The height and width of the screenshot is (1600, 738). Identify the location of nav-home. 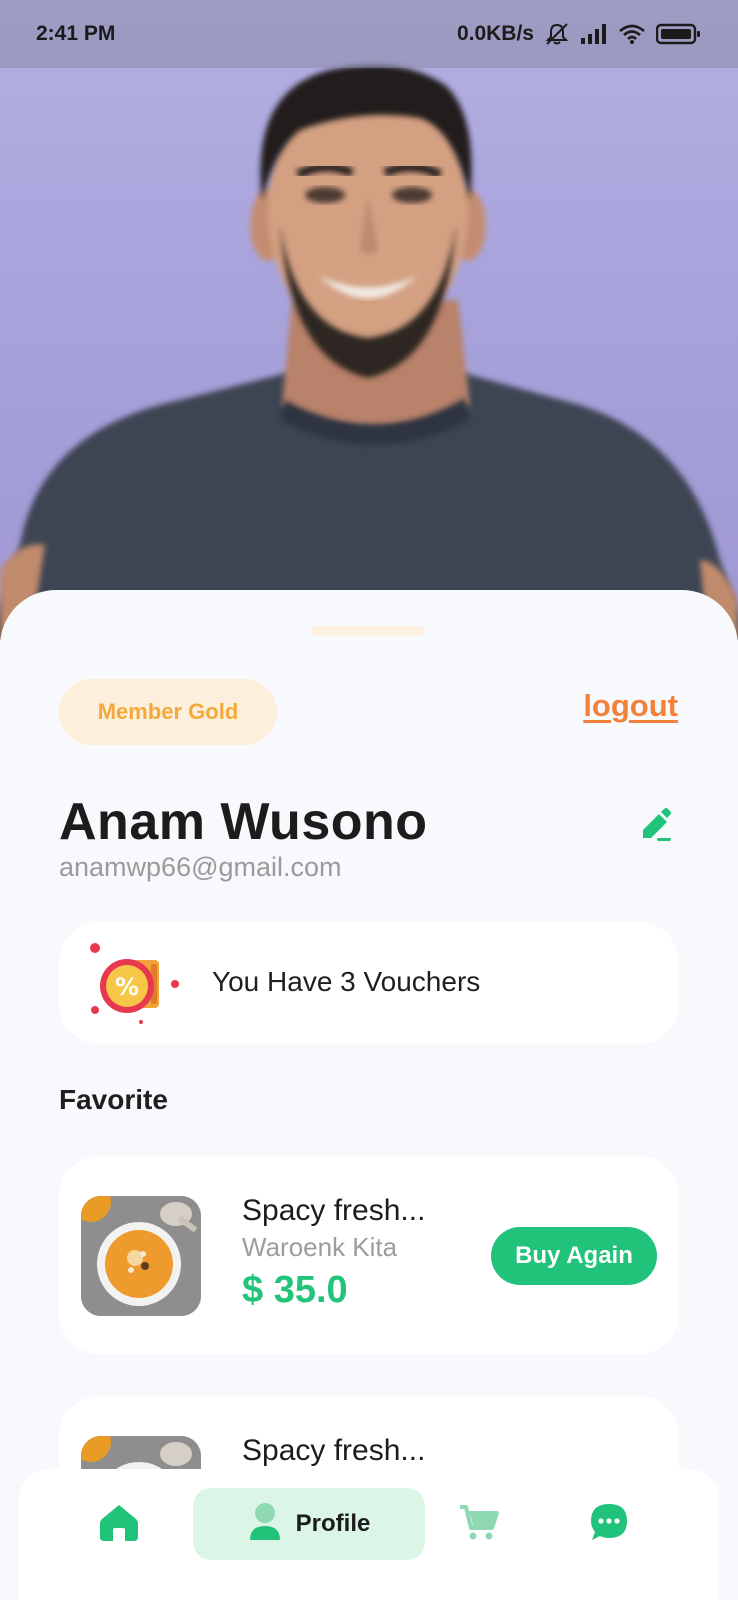
(119, 1524).